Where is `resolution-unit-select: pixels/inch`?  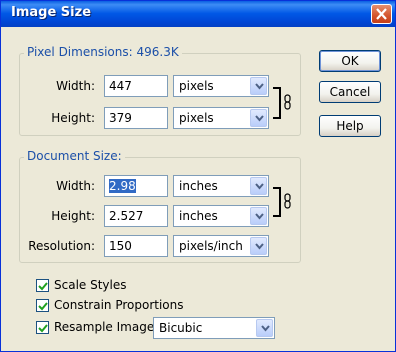
resolution-unit-select: pixels/inch is located at coordinates (221, 246).